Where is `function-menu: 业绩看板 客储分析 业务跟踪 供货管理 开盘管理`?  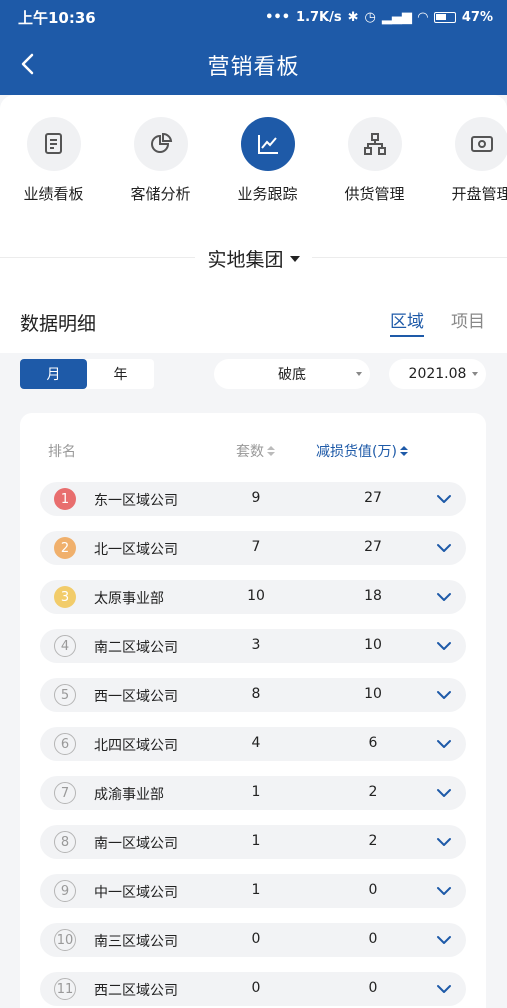
function-menu: 业绩看板 客储分析 业务跟踪 供货管理 开盘管理 is located at coordinates (253, 160).